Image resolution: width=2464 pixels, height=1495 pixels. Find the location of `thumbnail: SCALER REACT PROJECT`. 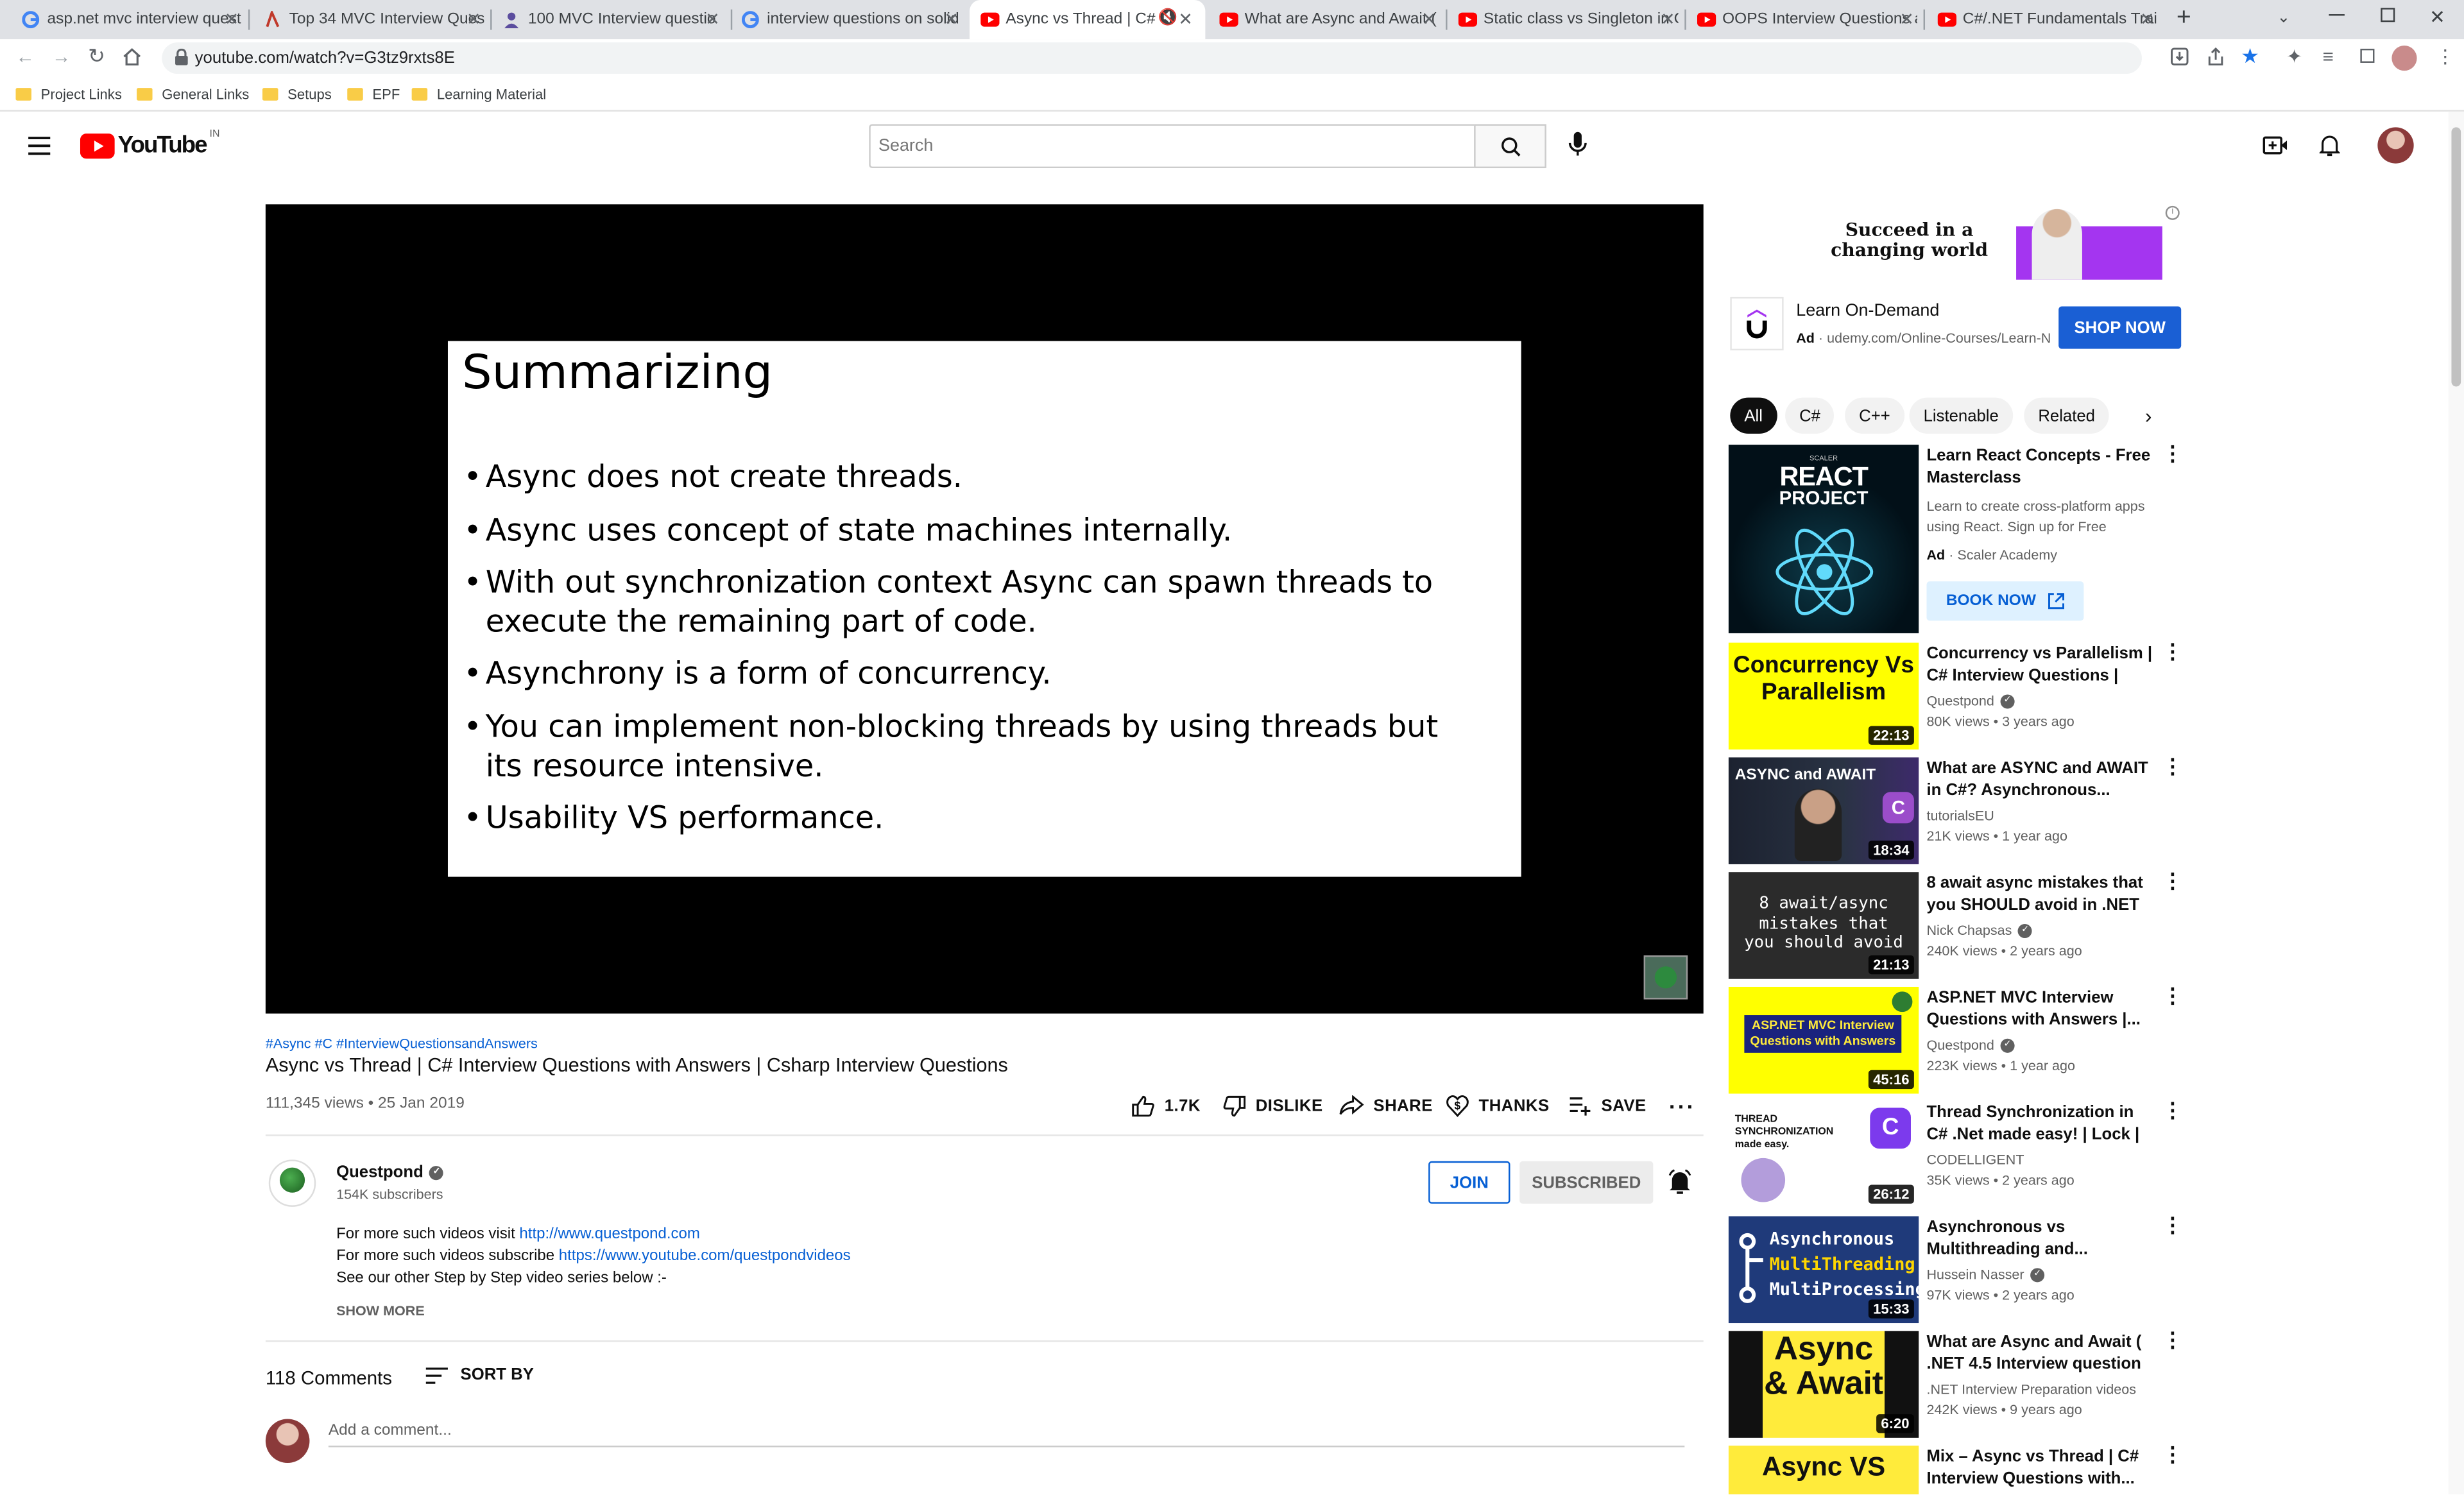

thumbnail: SCALER REACT PROJECT is located at coordinates (1824, 539).